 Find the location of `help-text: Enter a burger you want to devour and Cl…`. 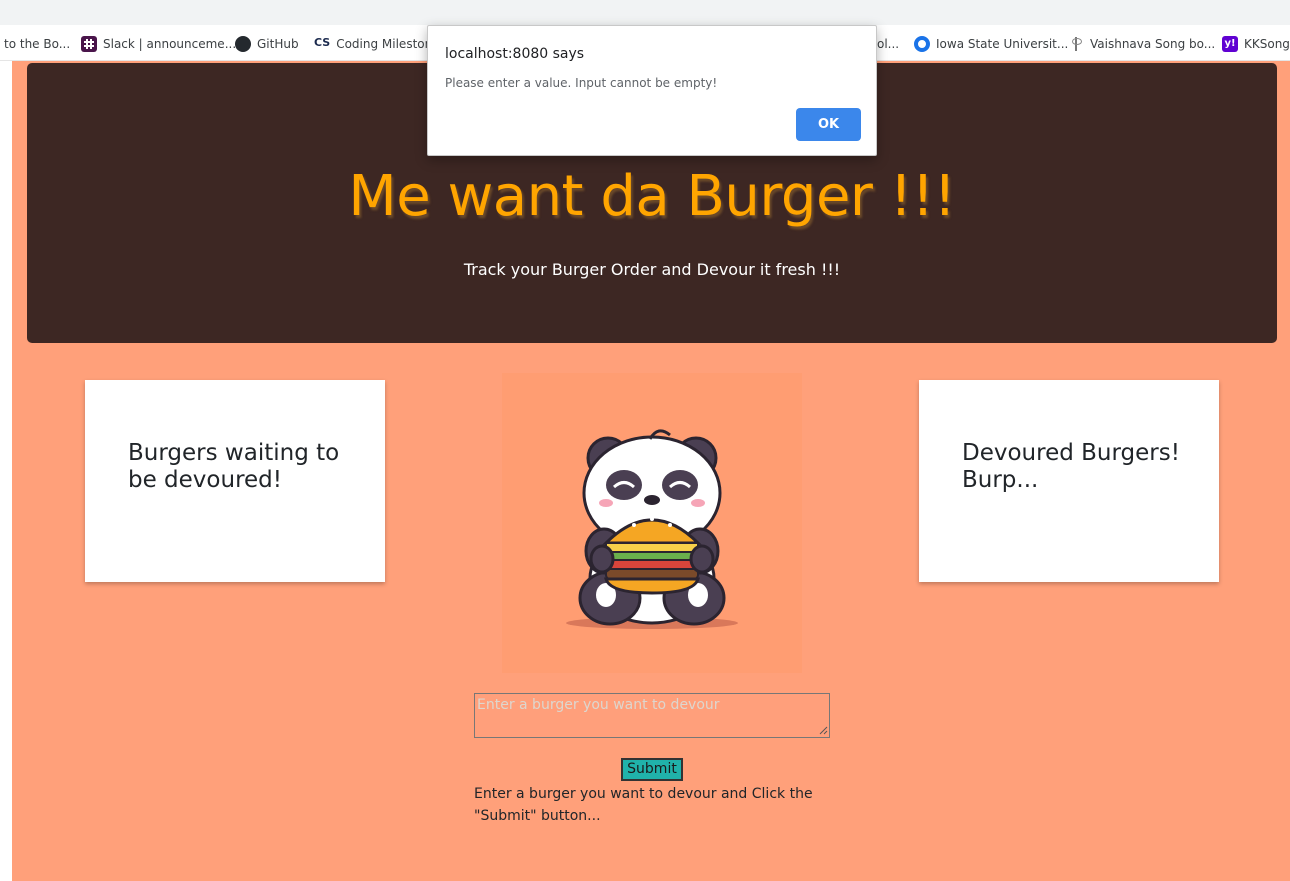

help-text: Enter a burger you want to devour and Cl… is located at coordinates (643, 805).